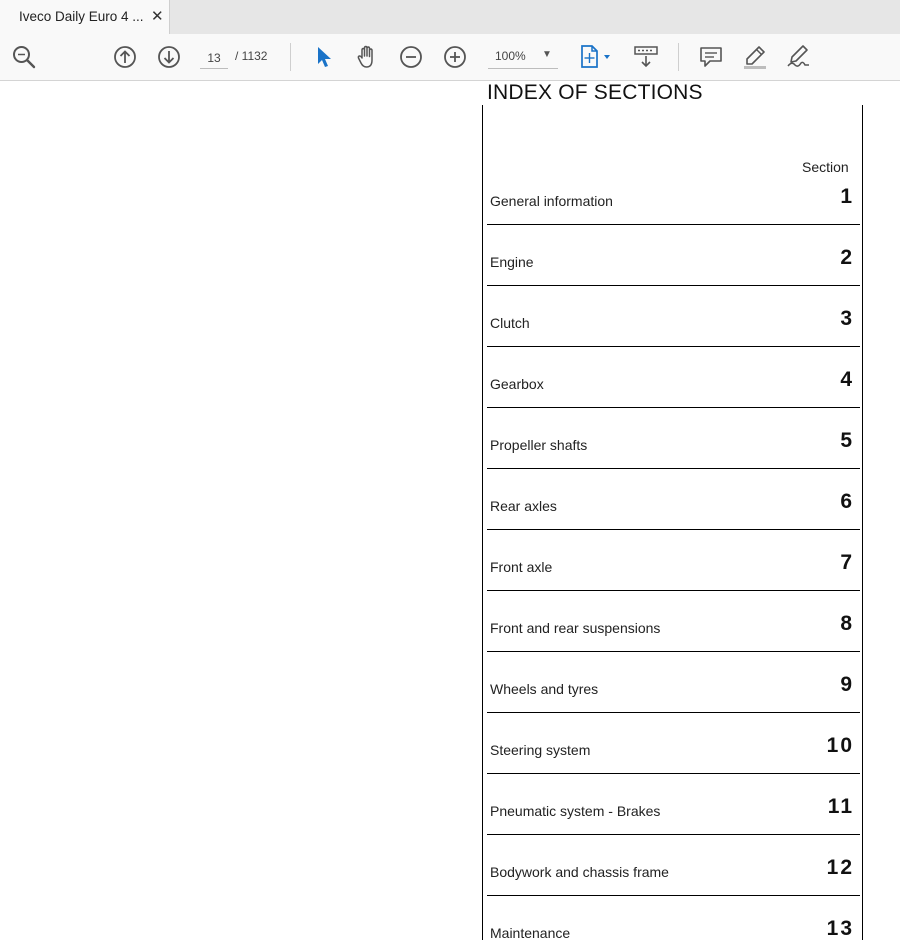  Describe the element at coordinates (840, 806) in the screenshot. I see `index-row-number: 11` at that location.